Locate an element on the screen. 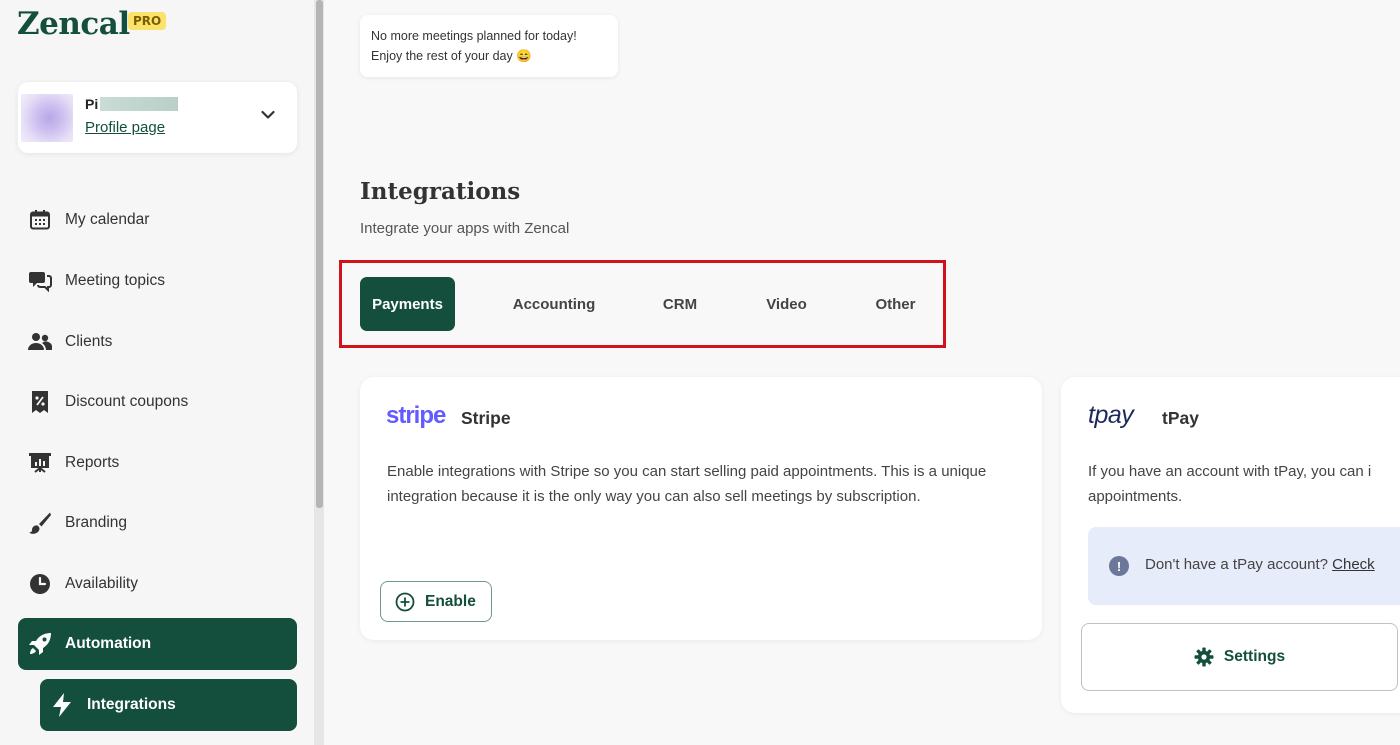 This screenshot has width=1400, height=745. sidebar-item-reports: Reports is located at coordinates (157, 463).